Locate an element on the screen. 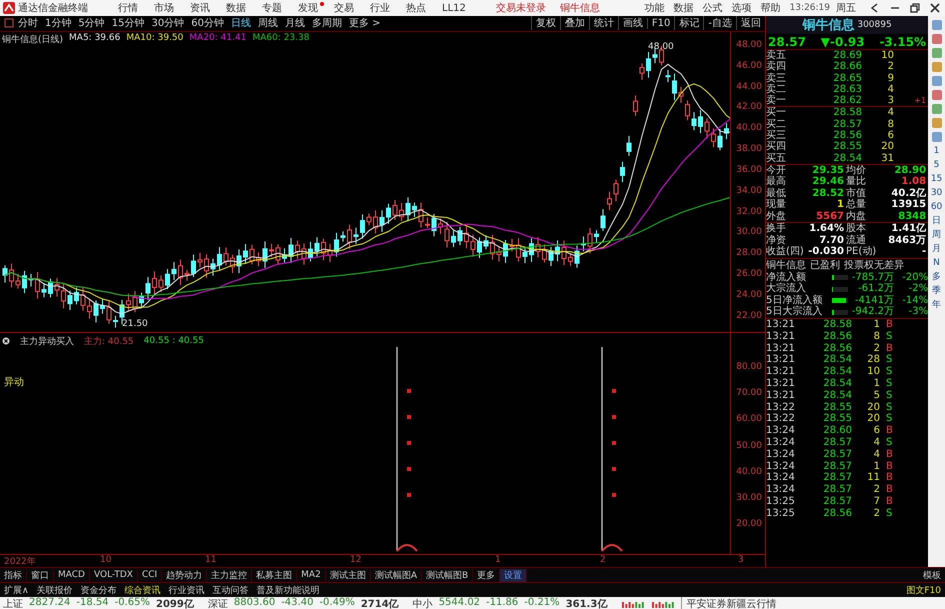  menu-item: 市场 is located at coordinates (167, 8).